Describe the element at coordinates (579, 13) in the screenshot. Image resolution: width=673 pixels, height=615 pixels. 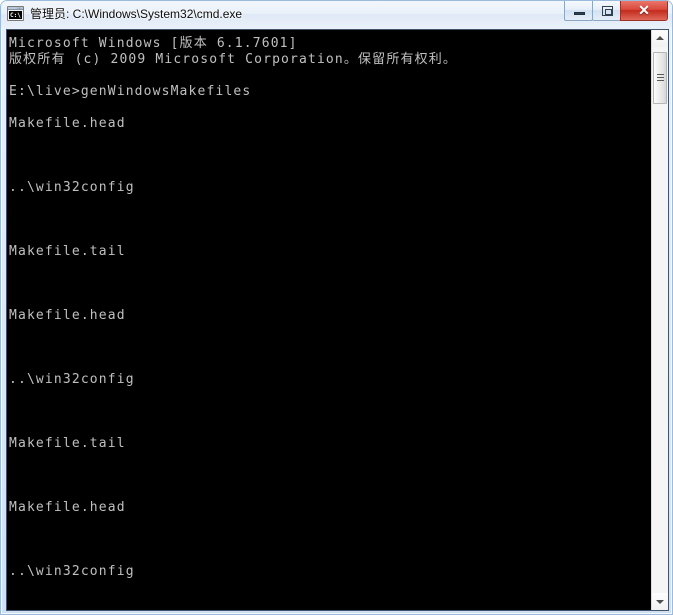
I see `minimize-icon` at that location.